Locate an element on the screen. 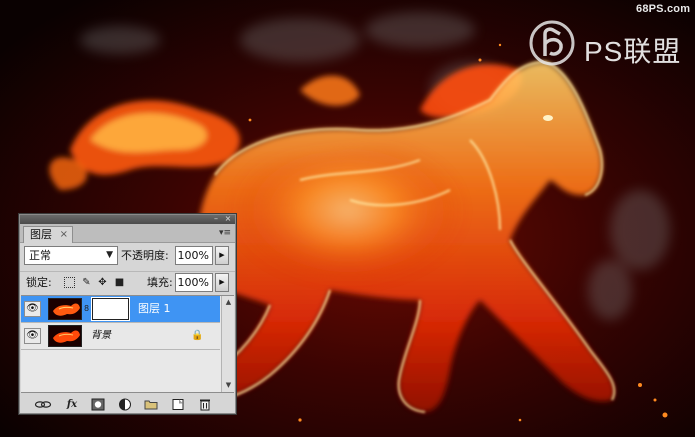 The width and height of the screenshot is (695, 437). watermark-brand: PS联盟 is located at coordinates (633, 51).